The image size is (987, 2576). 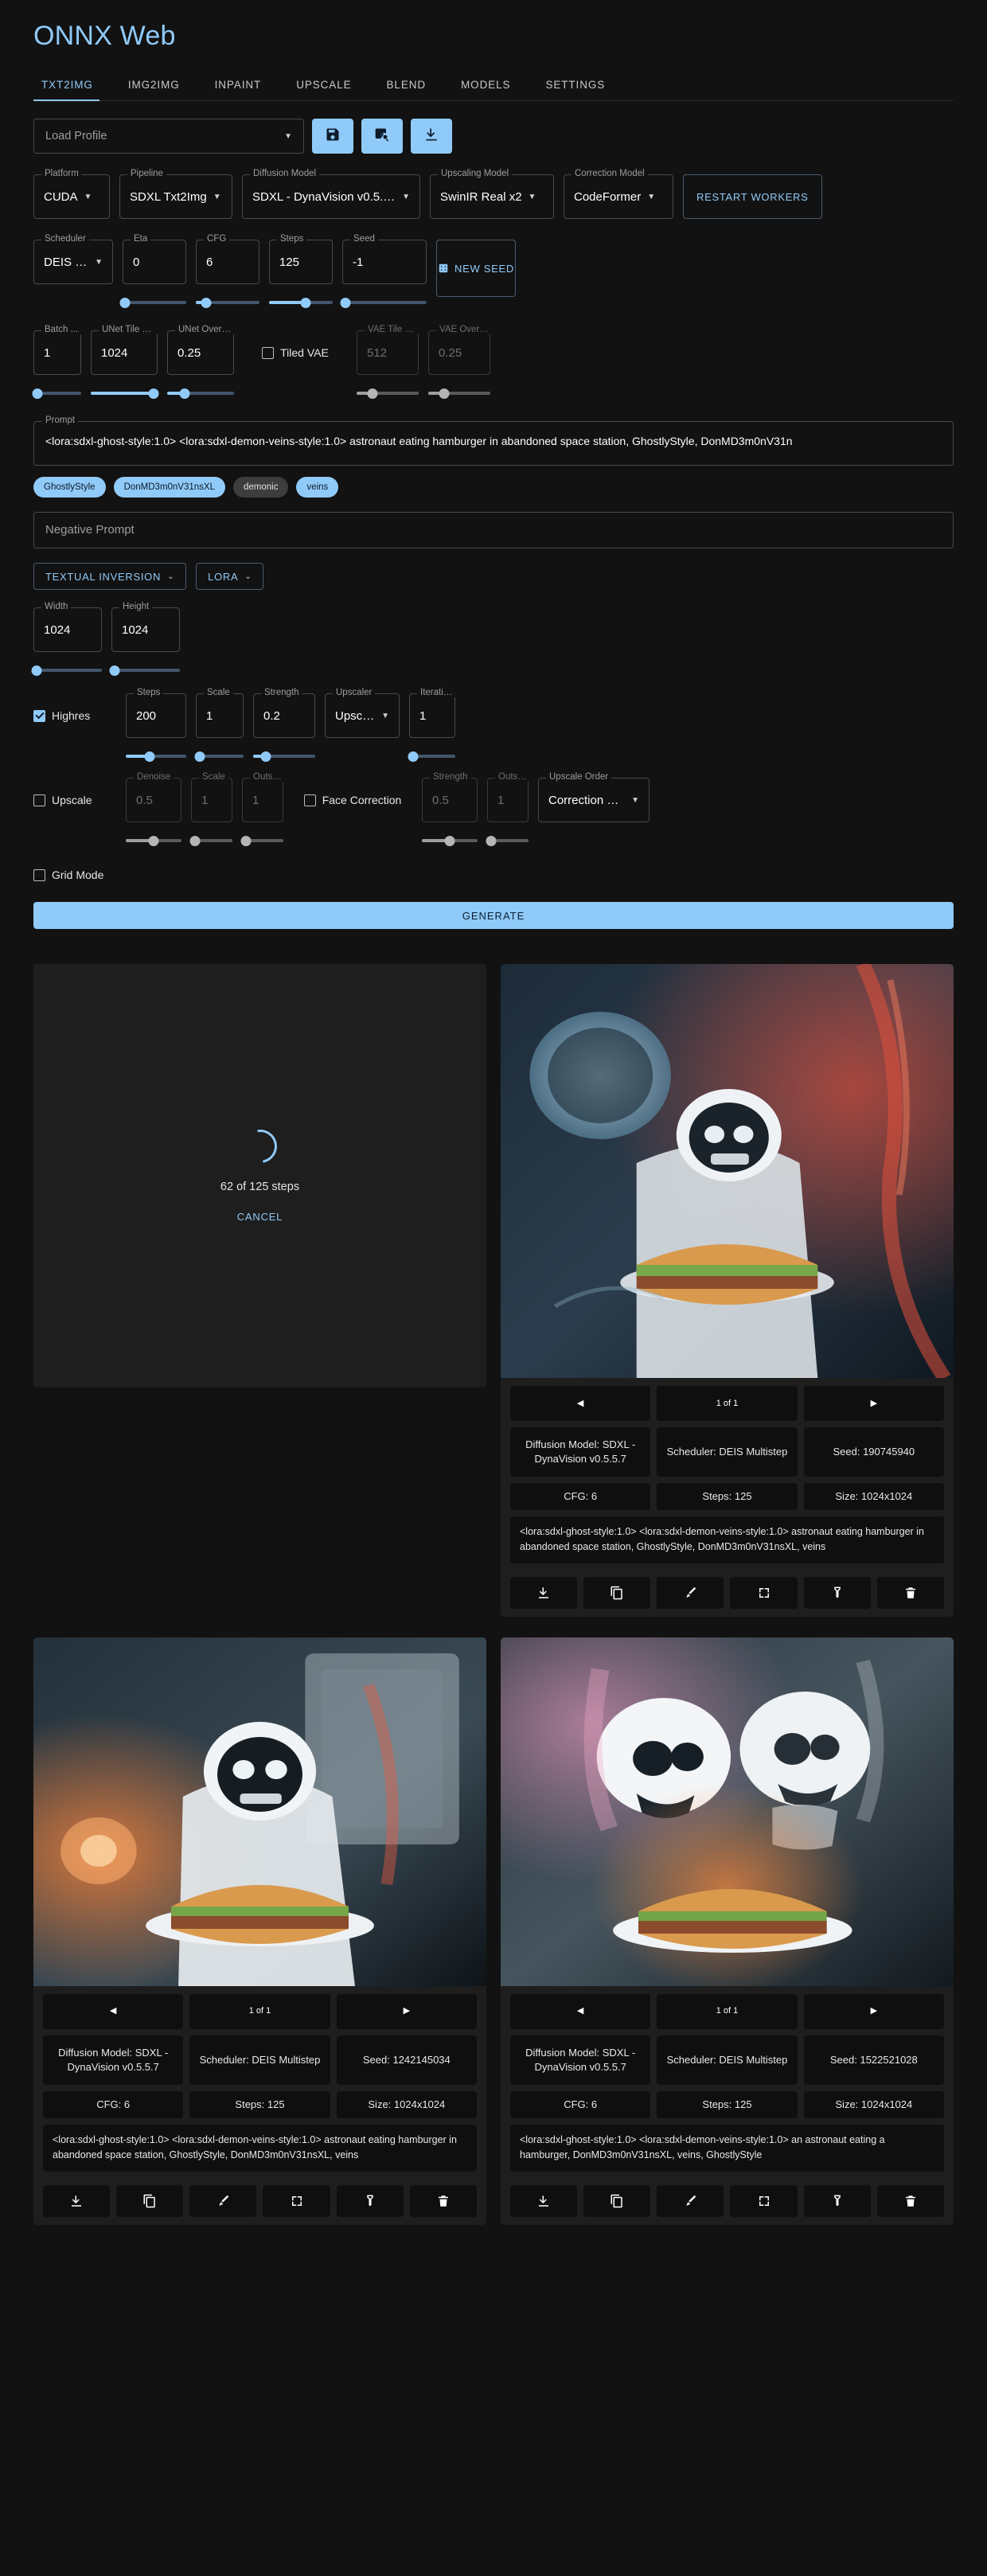 I want to click on negative-prompt-input: Negative Prompt, so click(x=494, y=530).